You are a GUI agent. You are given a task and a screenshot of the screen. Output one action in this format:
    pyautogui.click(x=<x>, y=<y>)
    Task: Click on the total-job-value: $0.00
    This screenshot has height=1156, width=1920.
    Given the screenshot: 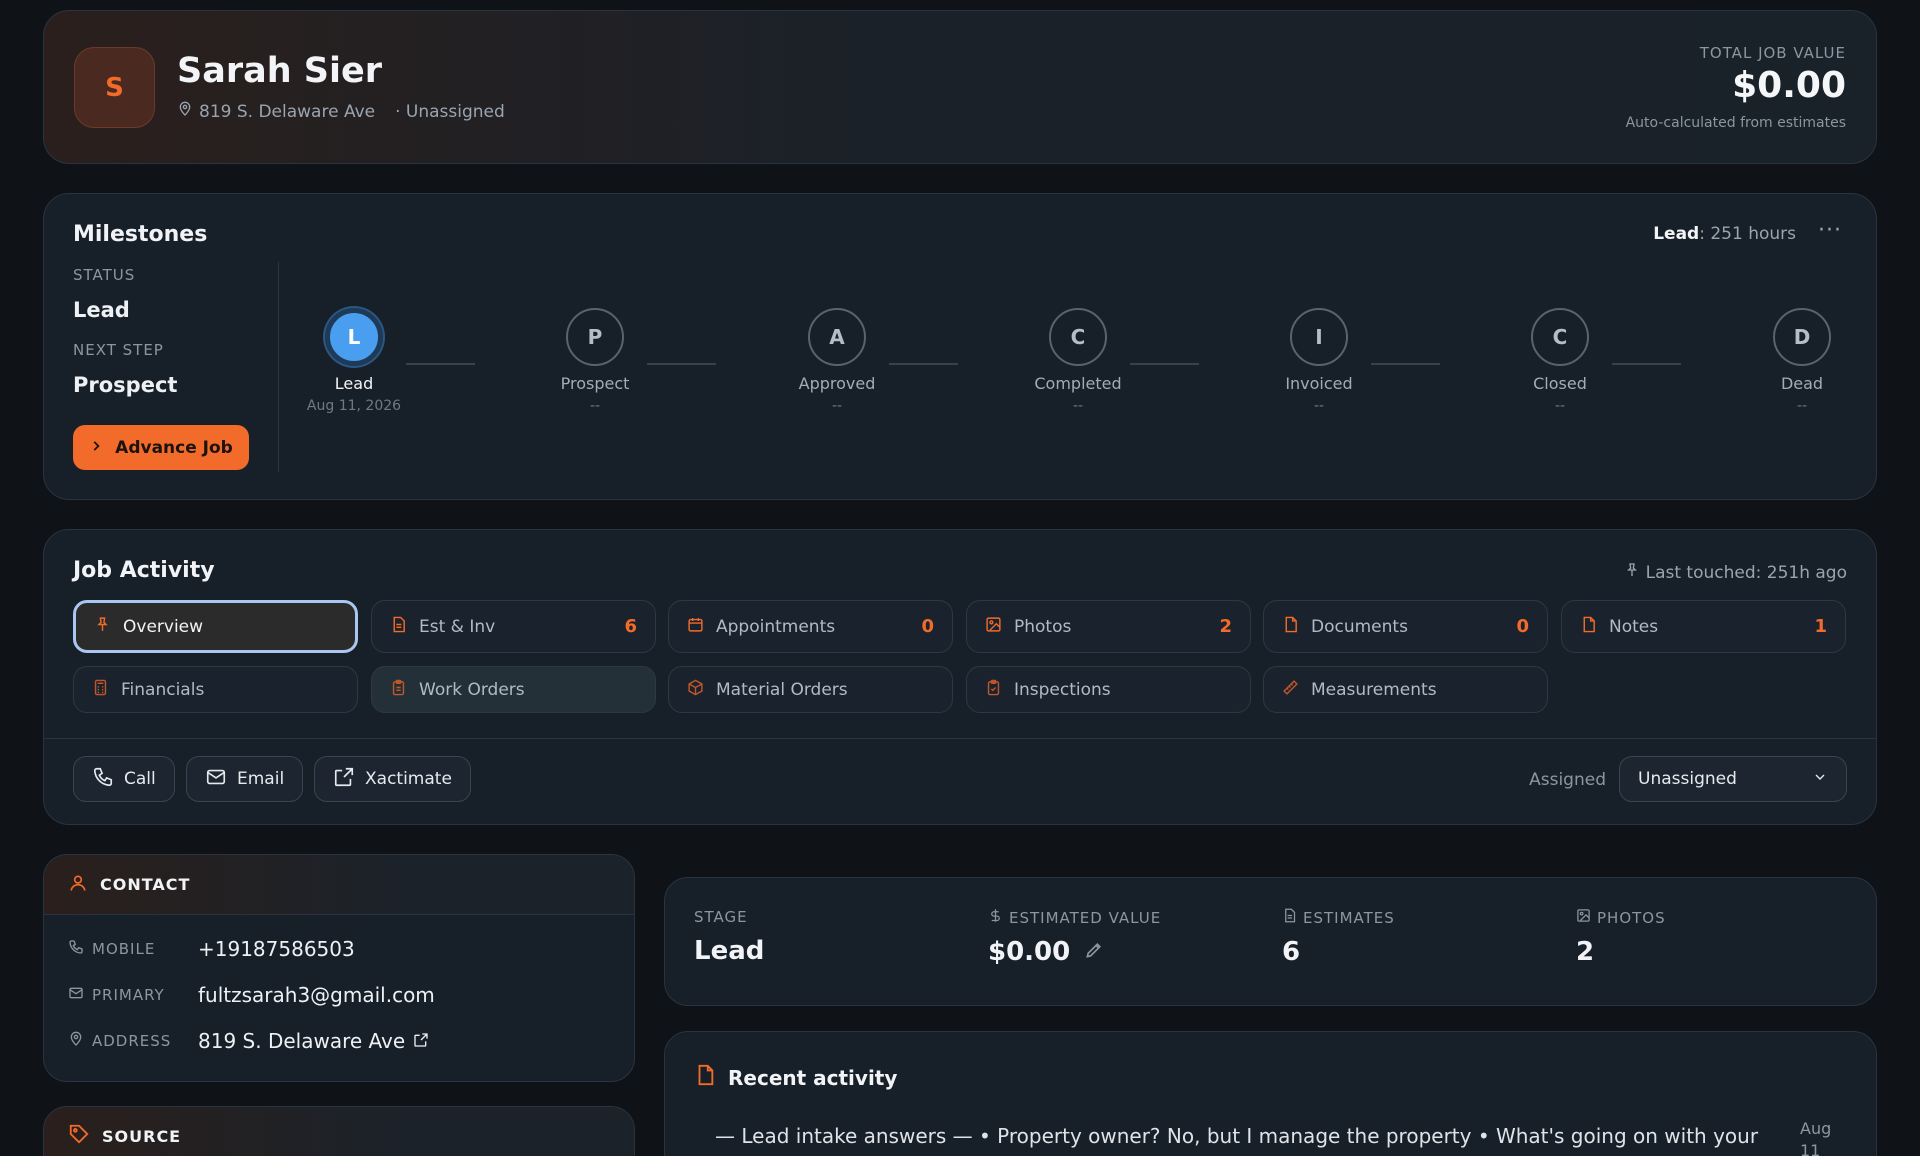 What is the action you would take?
    pyautogui.click(x=1789, y=85)
    